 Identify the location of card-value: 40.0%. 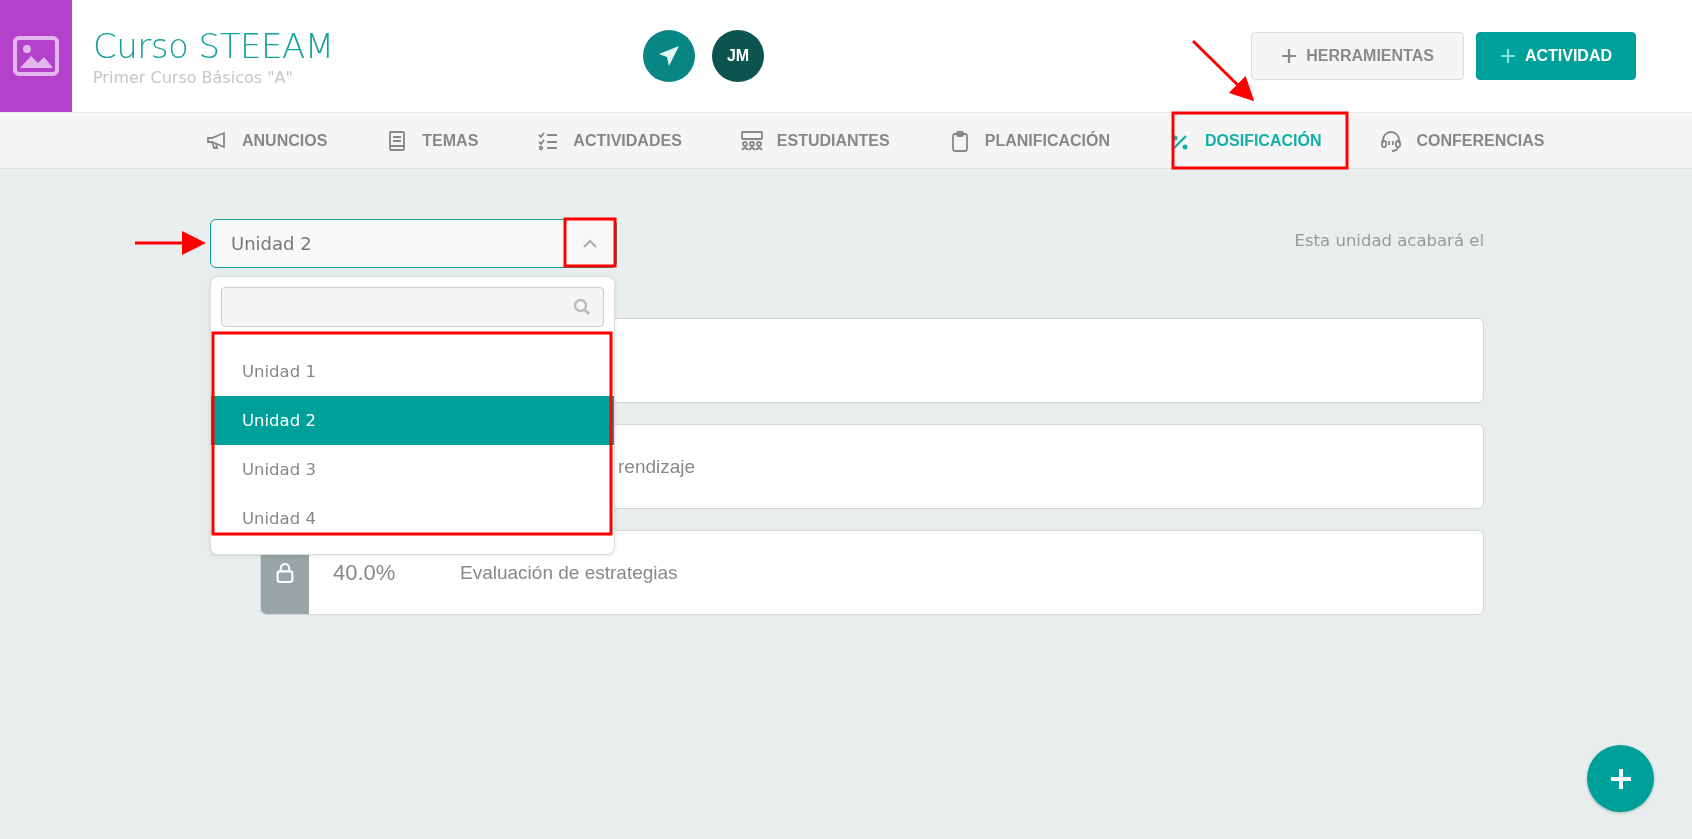
(365, 572).